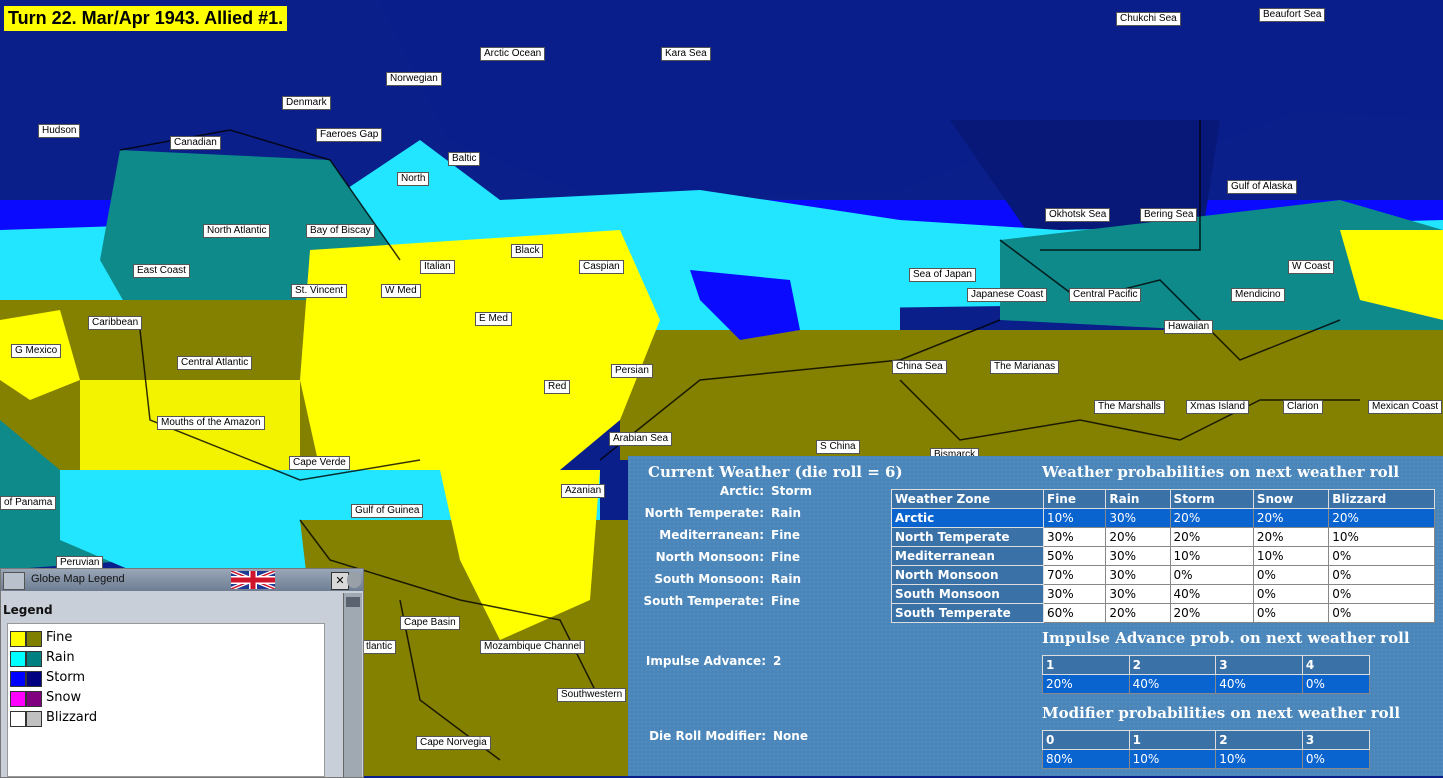 This screenshot has height=778, width=1443. Describe the element at coordinates (430, 623) in the screenshot. I see `label-cape-basin: Cape Basin` at that location.